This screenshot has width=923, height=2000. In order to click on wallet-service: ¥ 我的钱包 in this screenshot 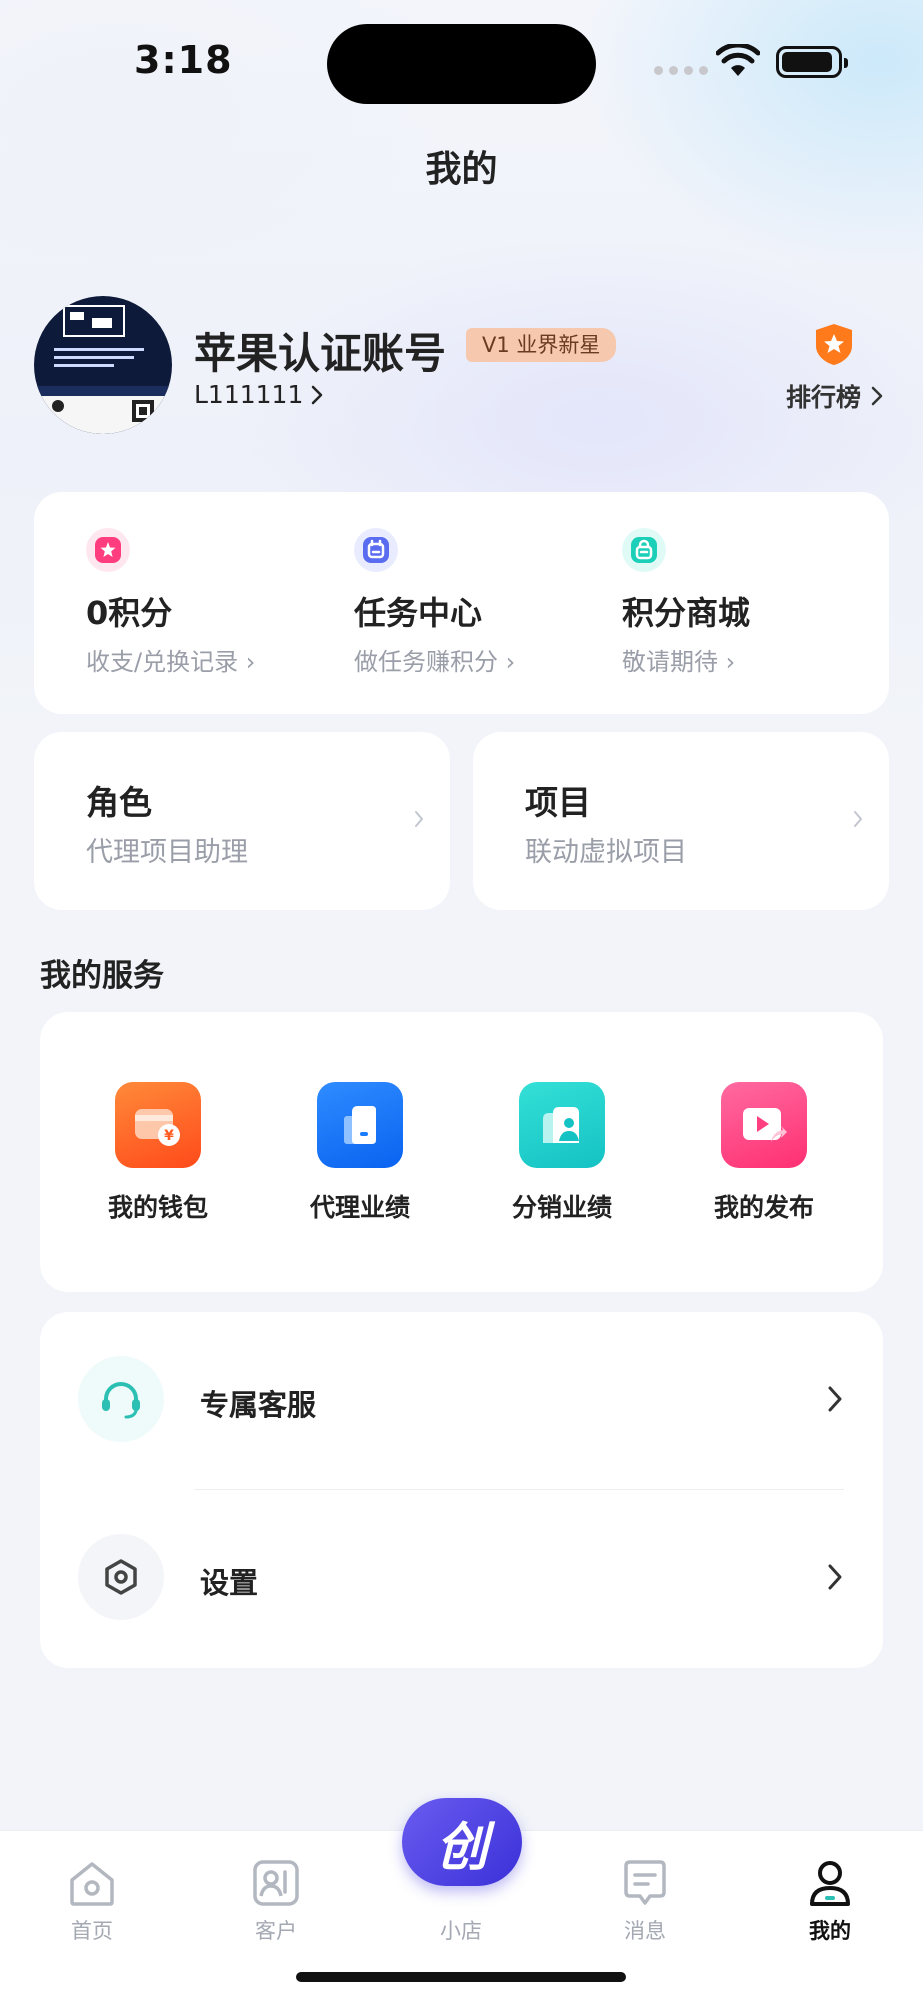, I will do `click(158, 1153)`.